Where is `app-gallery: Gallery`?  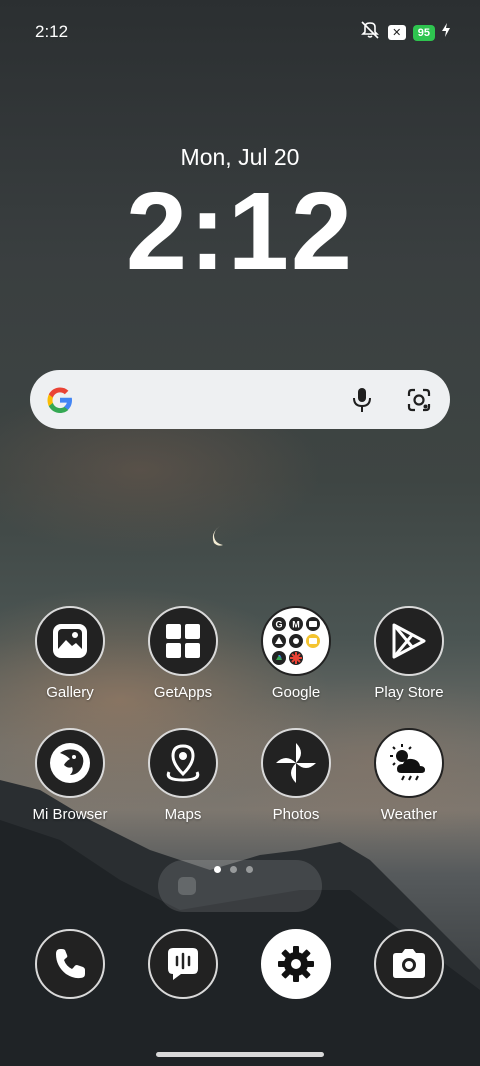 app-gallery: Gallery is located at coordinates (70, 653).